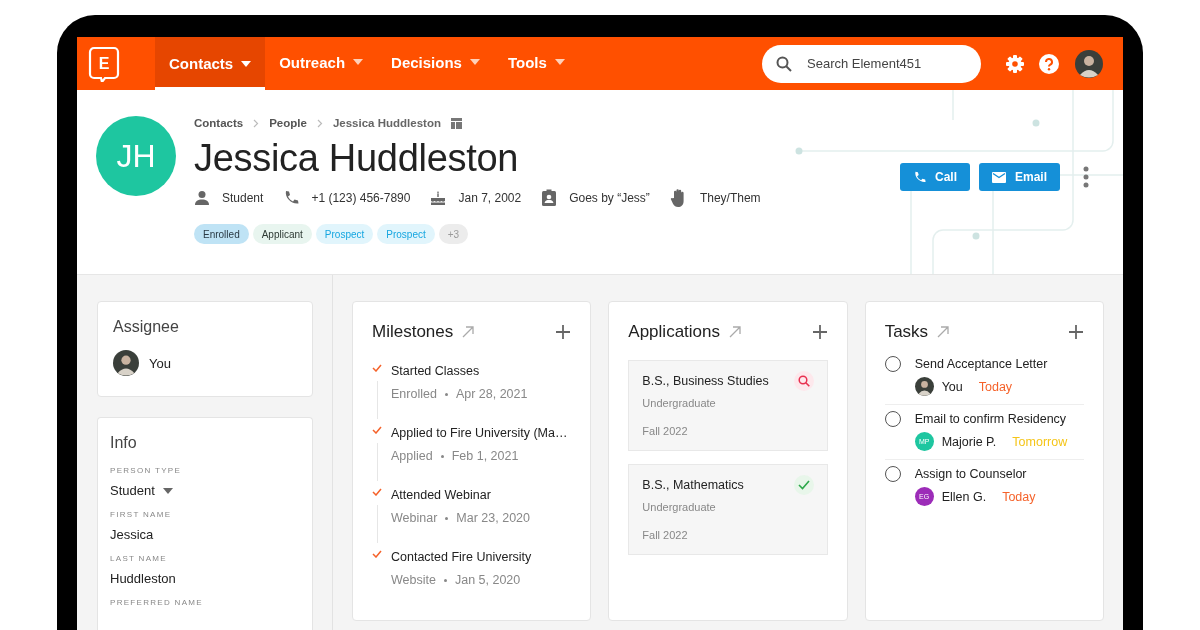  I want to click on assignee-name: Majorie P., so click(969, 441).